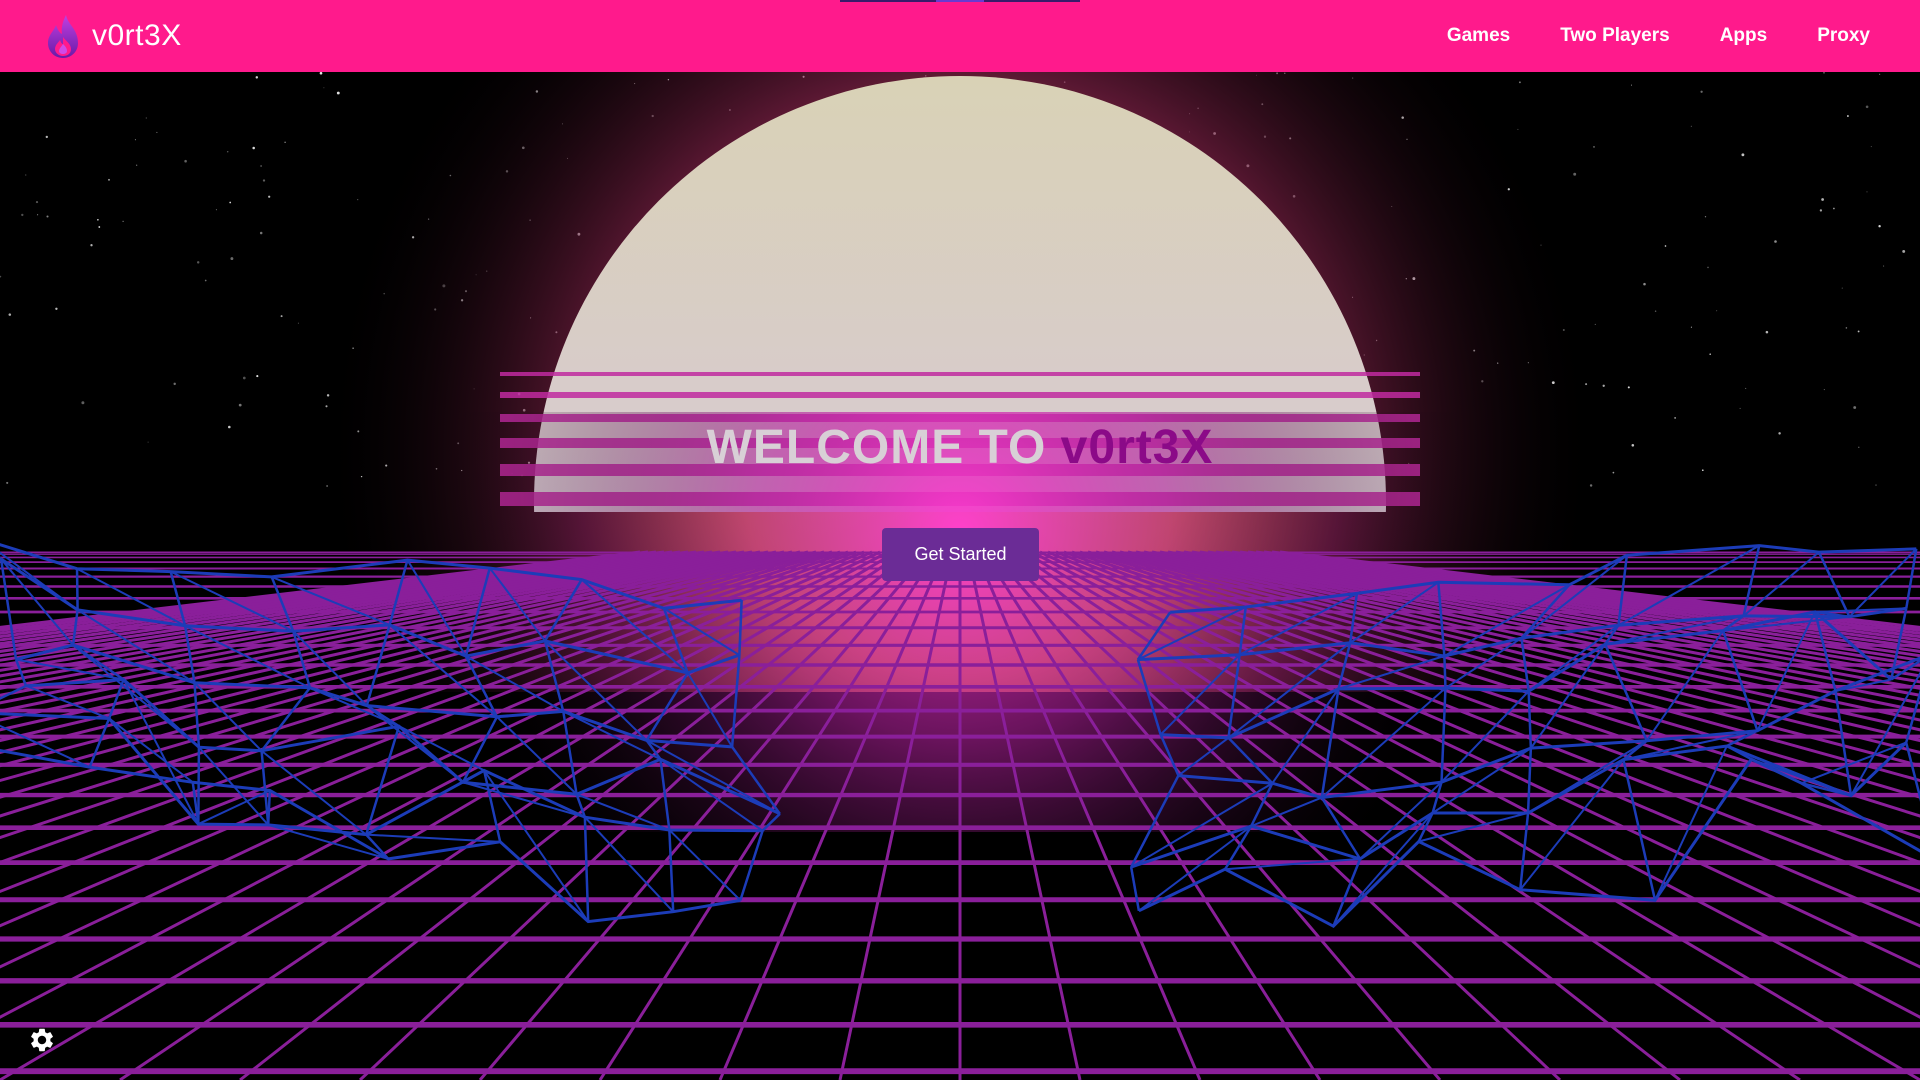 This screenshot has height=1080, width=1920. I want to click on nav-link-two-players: Two Players, so click(1614, 36).